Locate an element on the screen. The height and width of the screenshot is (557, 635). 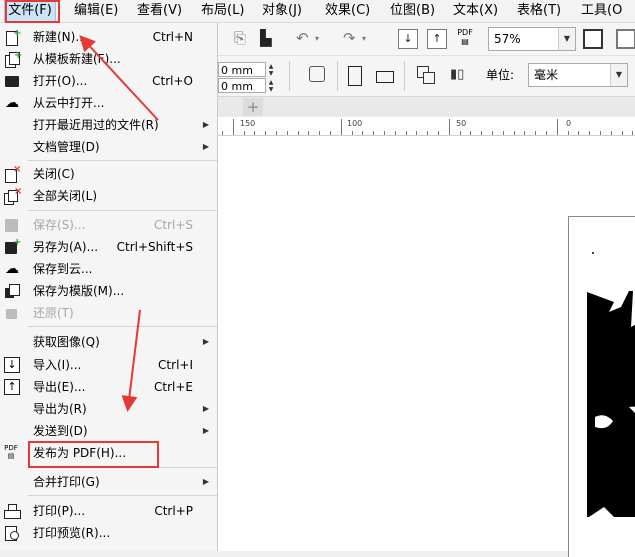
arrow-to-new is located at coordinates (119, 78).